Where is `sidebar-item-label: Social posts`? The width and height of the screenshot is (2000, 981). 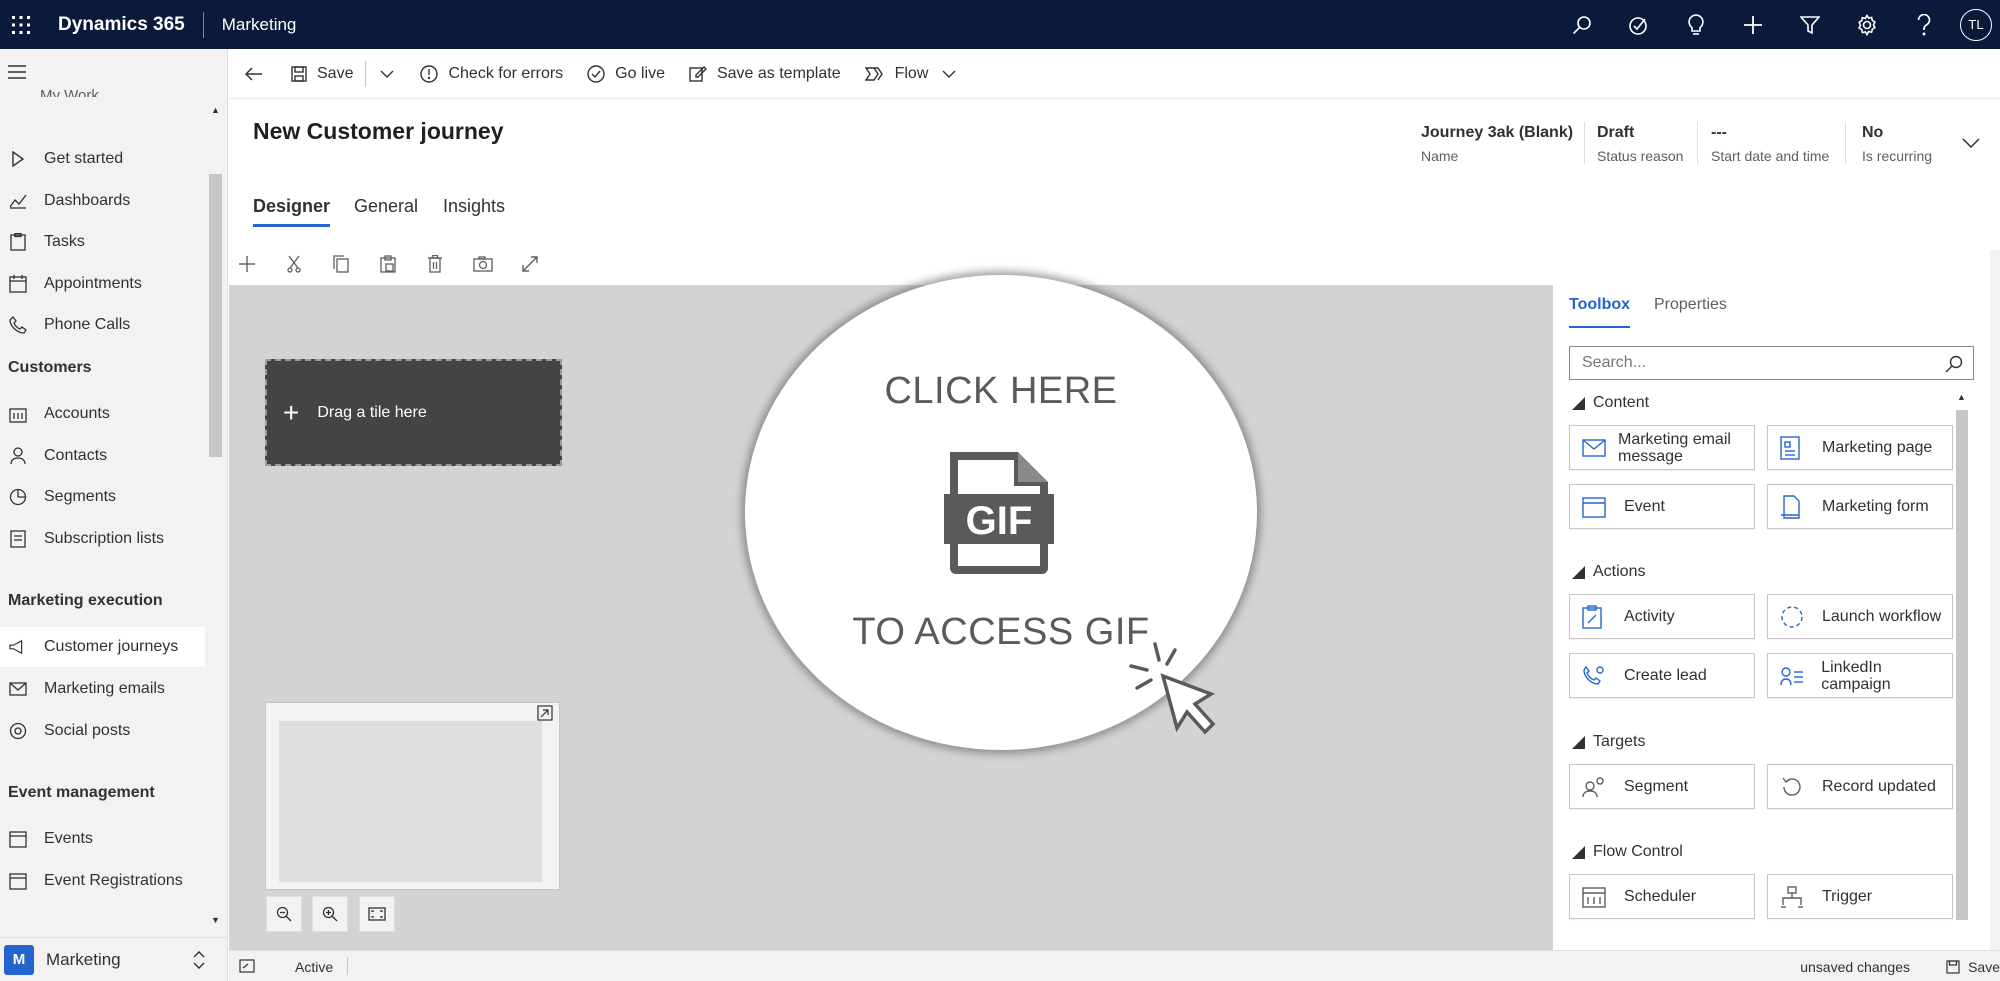
sidebar-item-label: Social posts is located at coordinates (87, 730).